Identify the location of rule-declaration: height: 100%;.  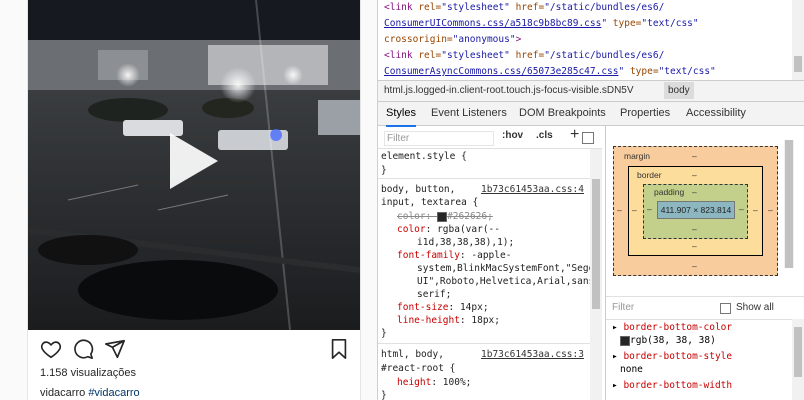
(434, 382).